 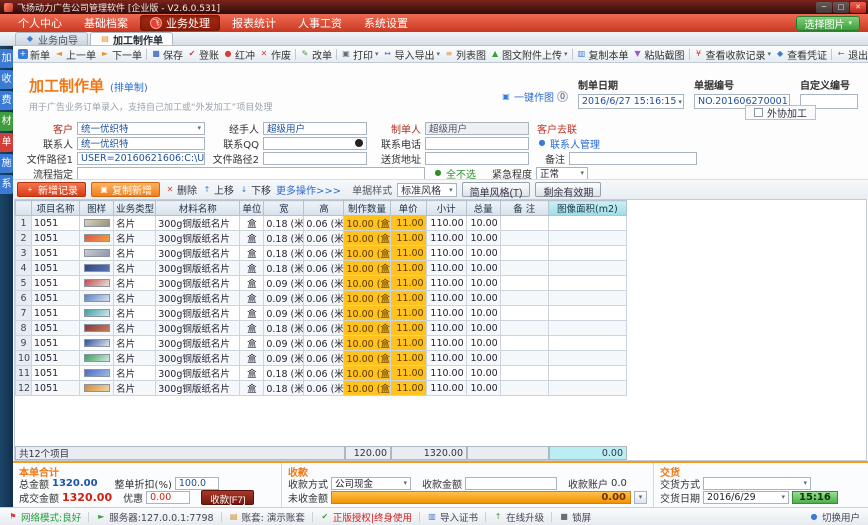 I want to click on style-select: 标准风格 ▾, so click(x=427, y=189).